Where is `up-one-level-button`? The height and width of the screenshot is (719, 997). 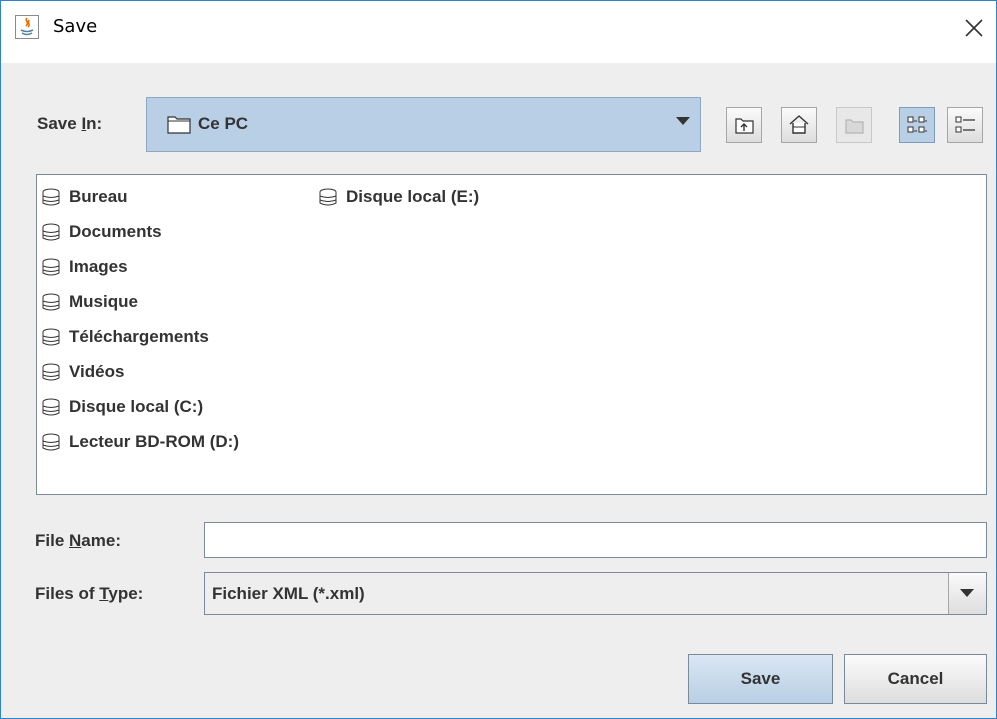 up-one-level-button is located at coordinates (744, 125).